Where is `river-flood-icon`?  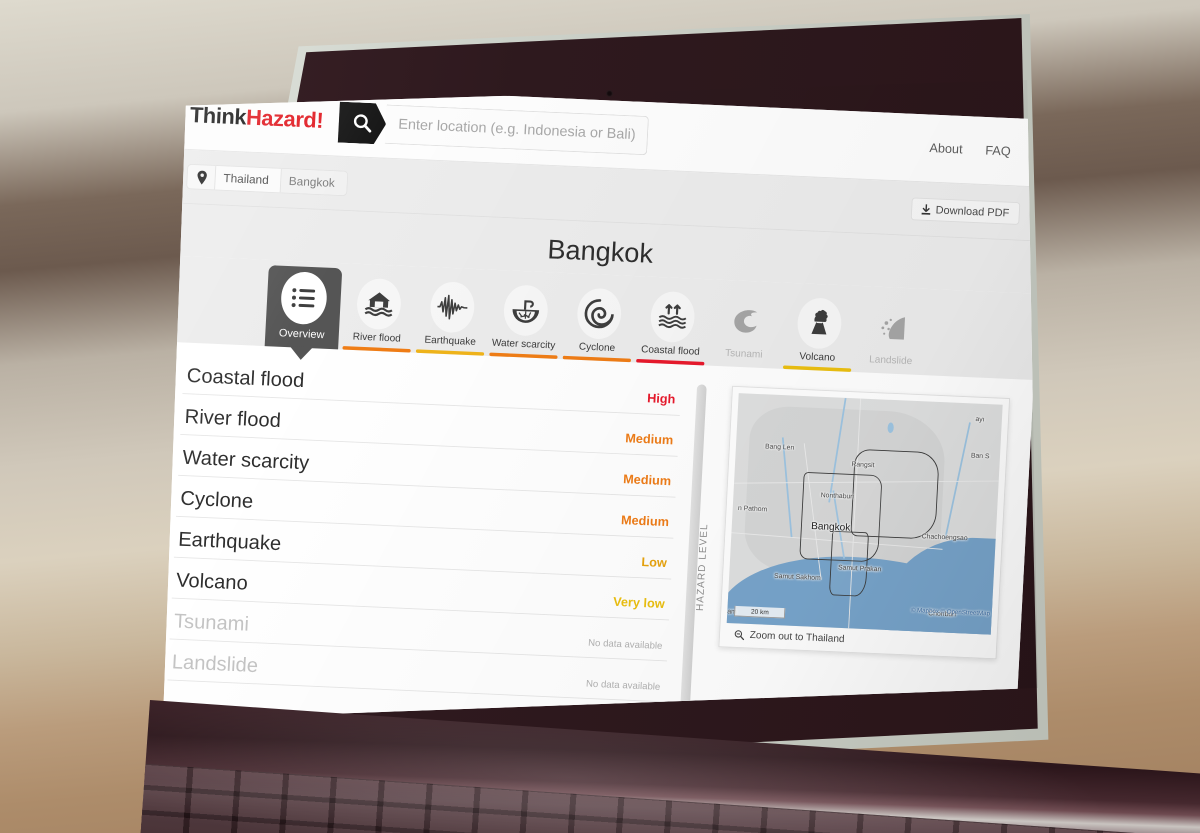 river-flood-icon is located at coordinates (378, 304).